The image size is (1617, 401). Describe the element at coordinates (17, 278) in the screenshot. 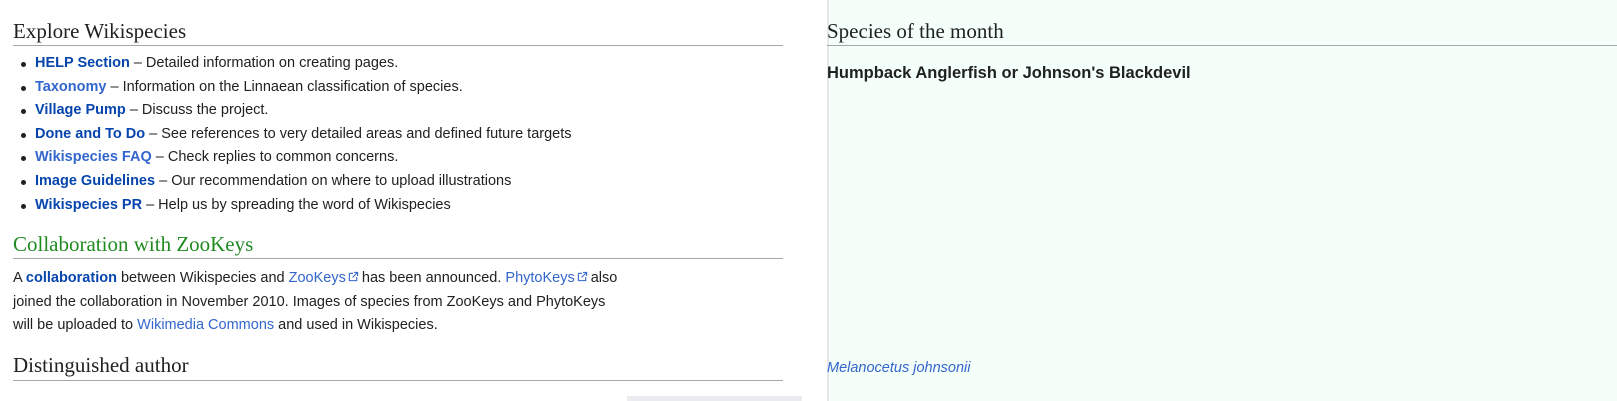

I see `text-span: A` at that location.